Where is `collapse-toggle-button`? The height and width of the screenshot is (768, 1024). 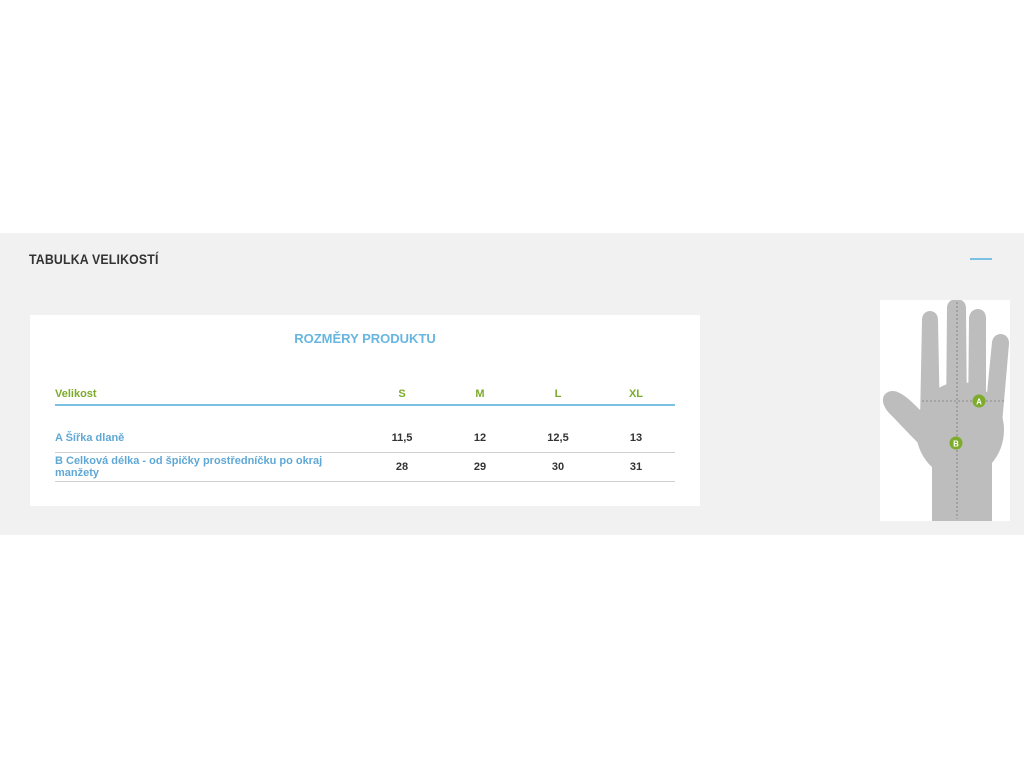
collapse-toggle-button is located at coordinates (982, 259).